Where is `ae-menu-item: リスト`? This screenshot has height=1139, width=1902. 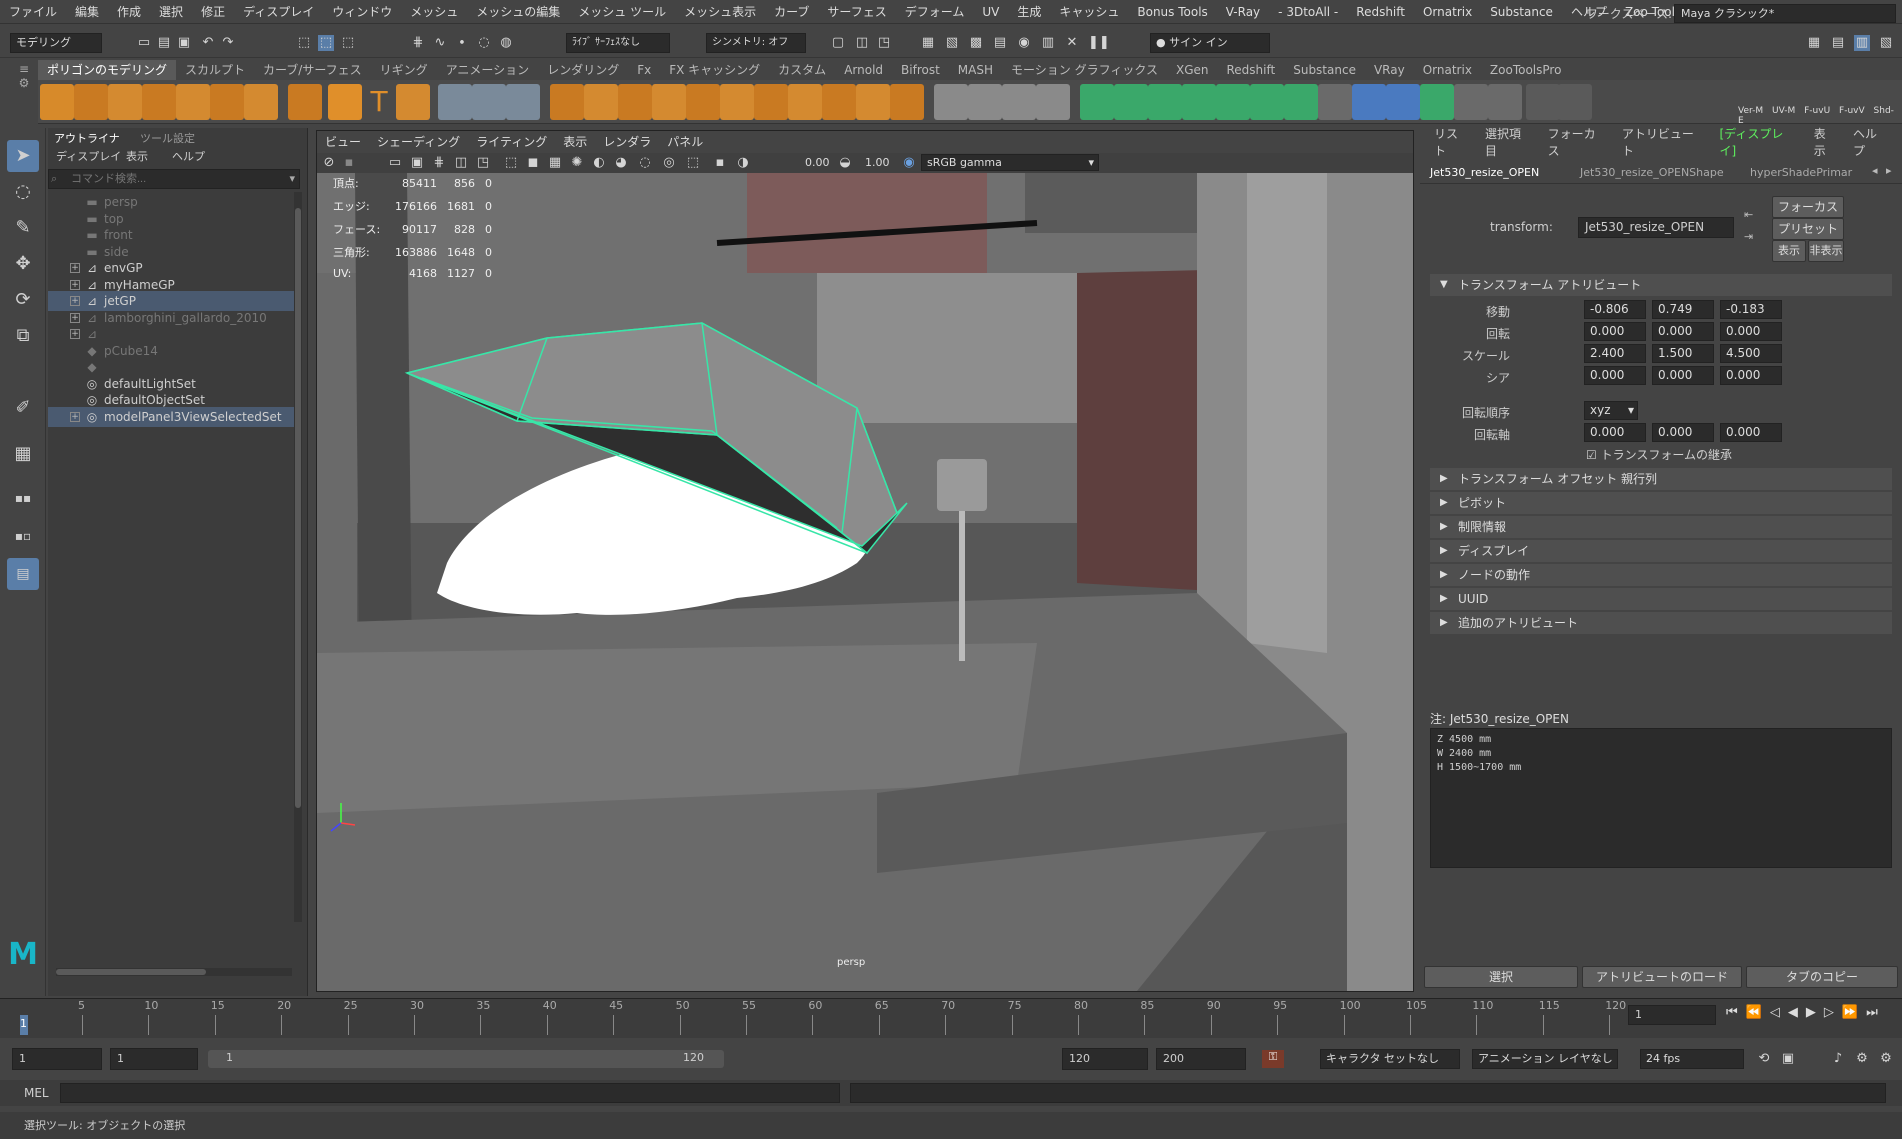
ae-menu-item: リスト is located at coordinates (1451, 142).